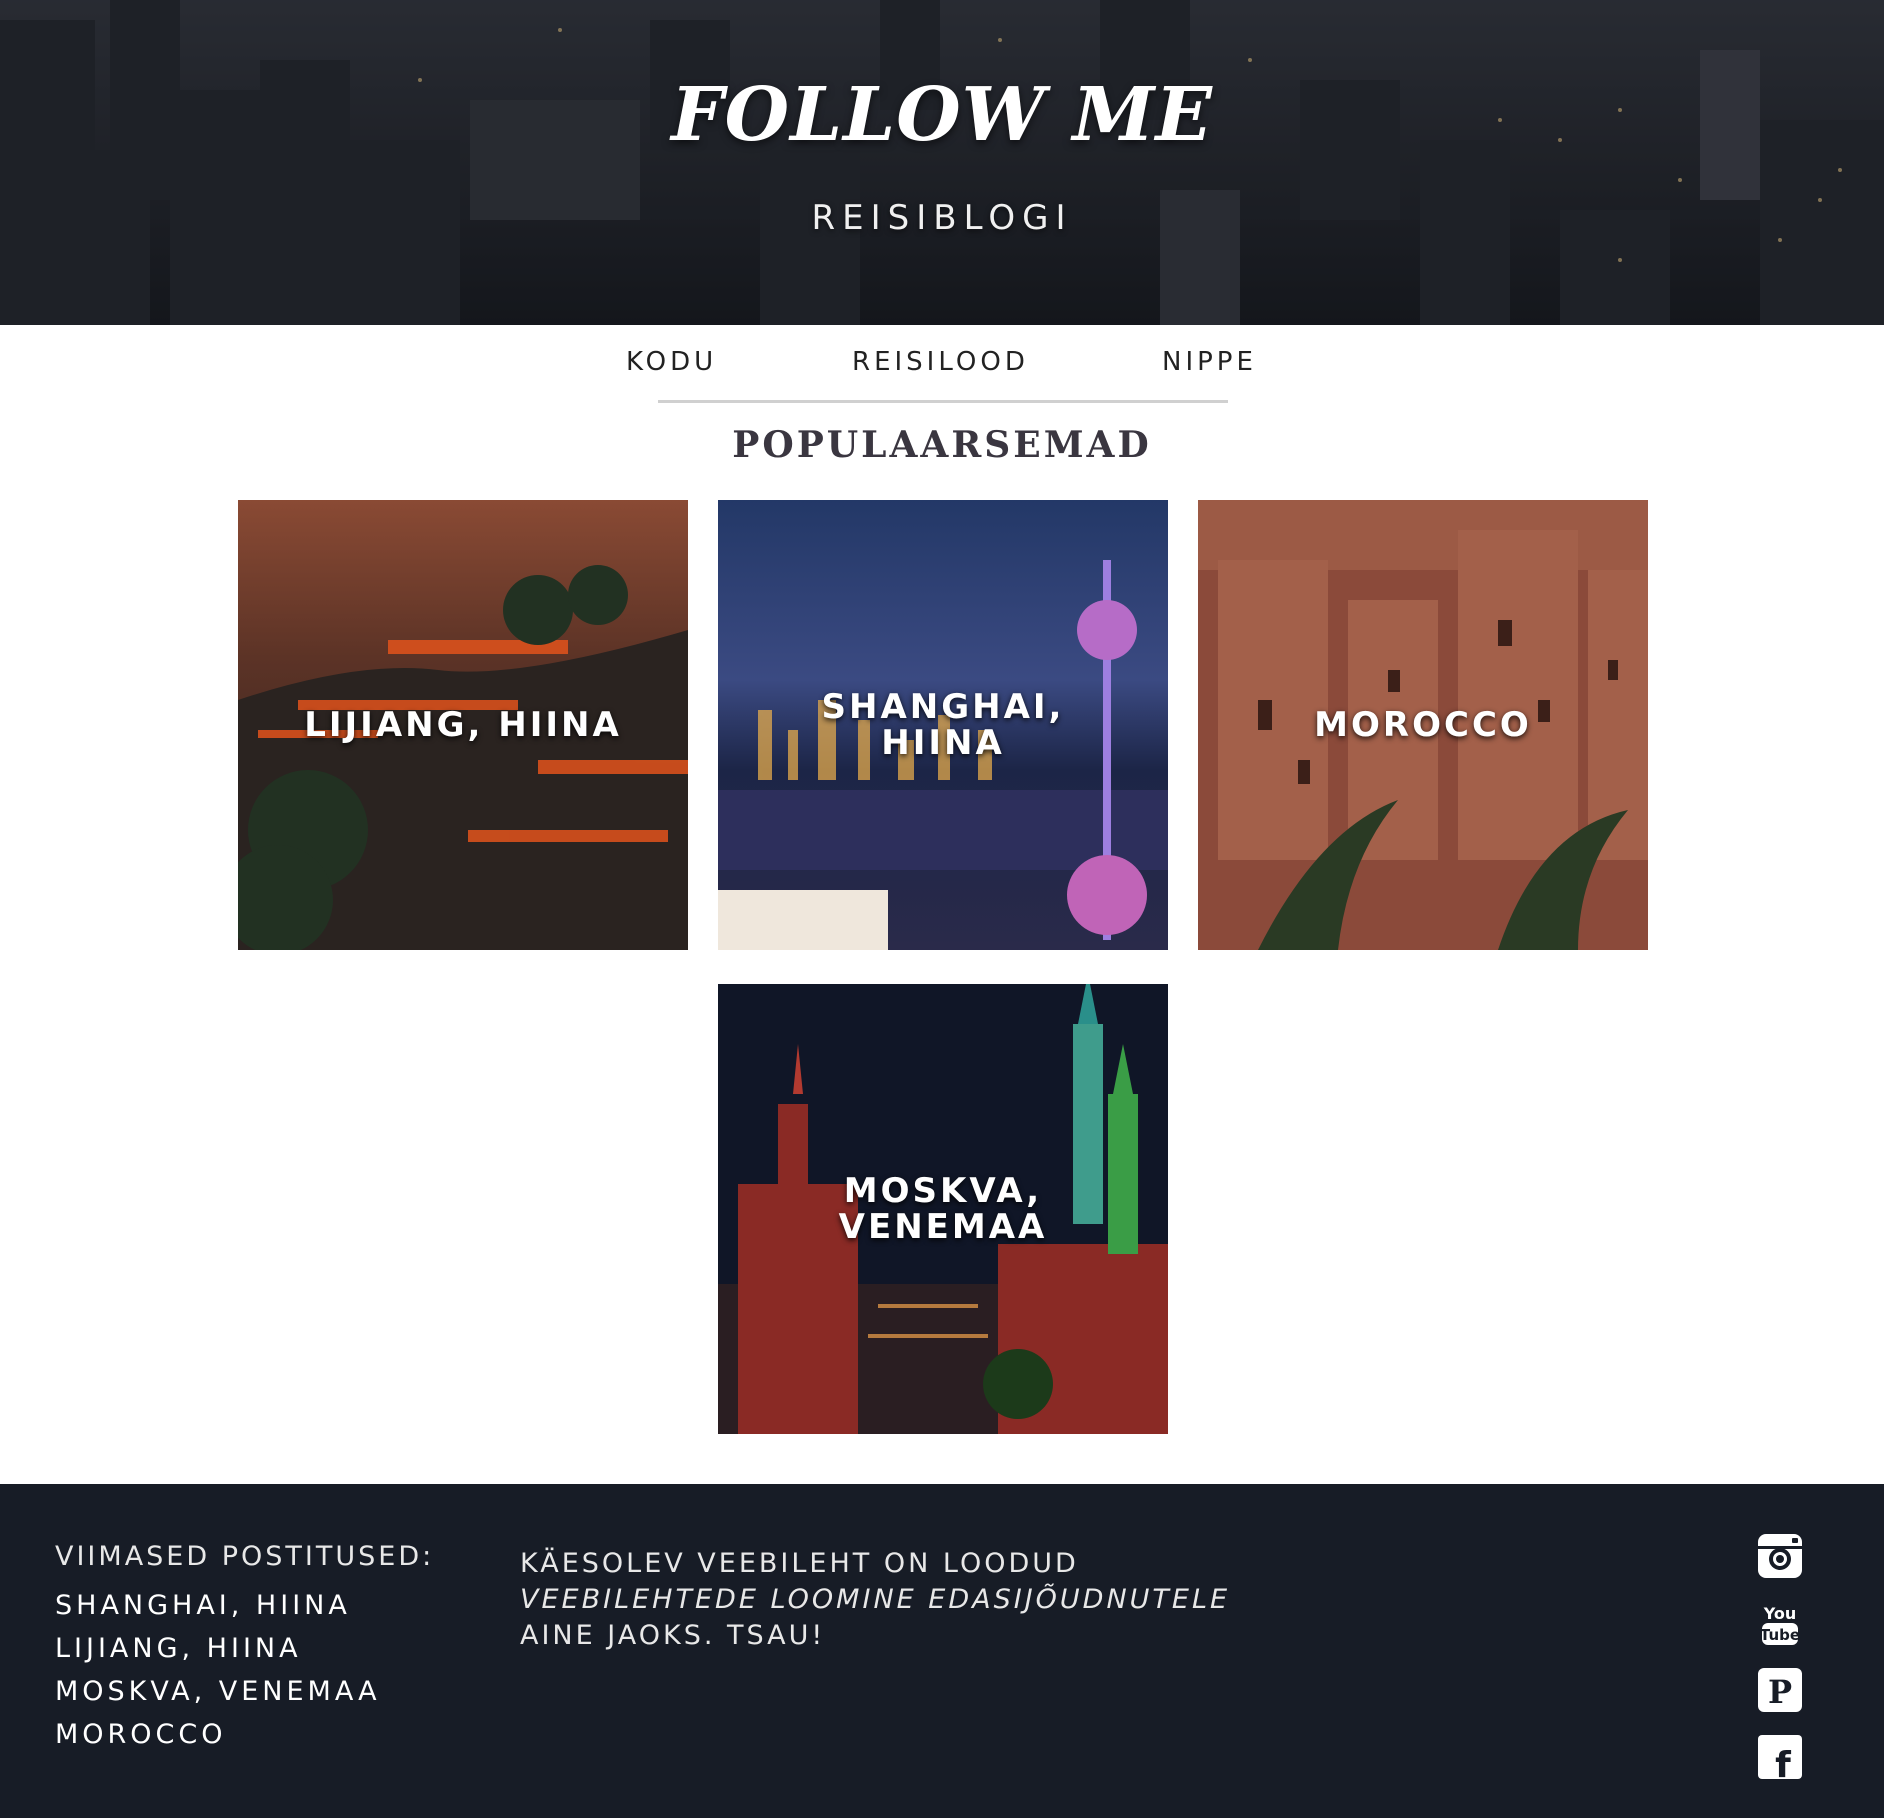  I want to click on site-title: FOLLOW ME, so click(942, 115).